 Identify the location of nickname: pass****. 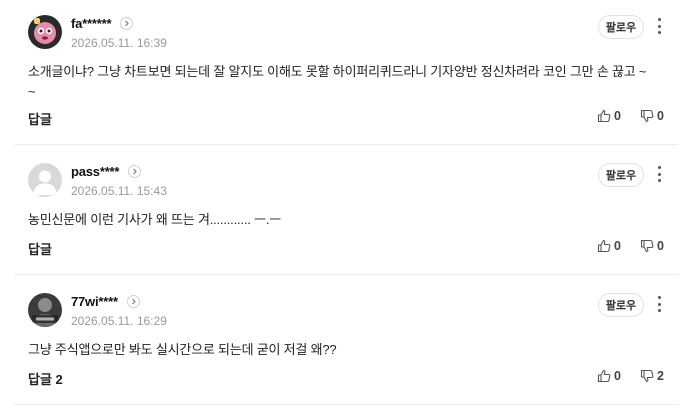
(95, 171).